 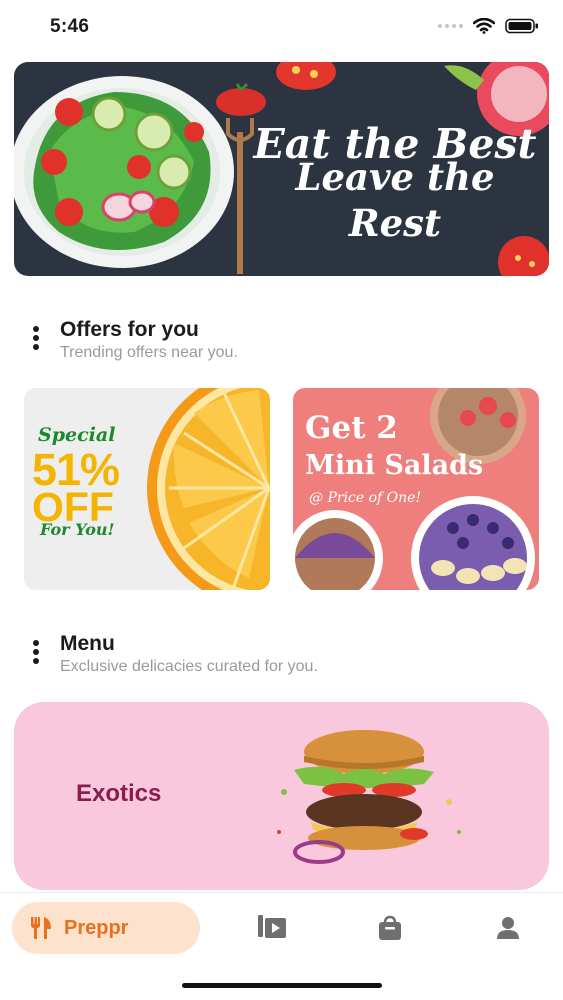 I want to click on offer1-special: Special, so click(x=77, y=435).